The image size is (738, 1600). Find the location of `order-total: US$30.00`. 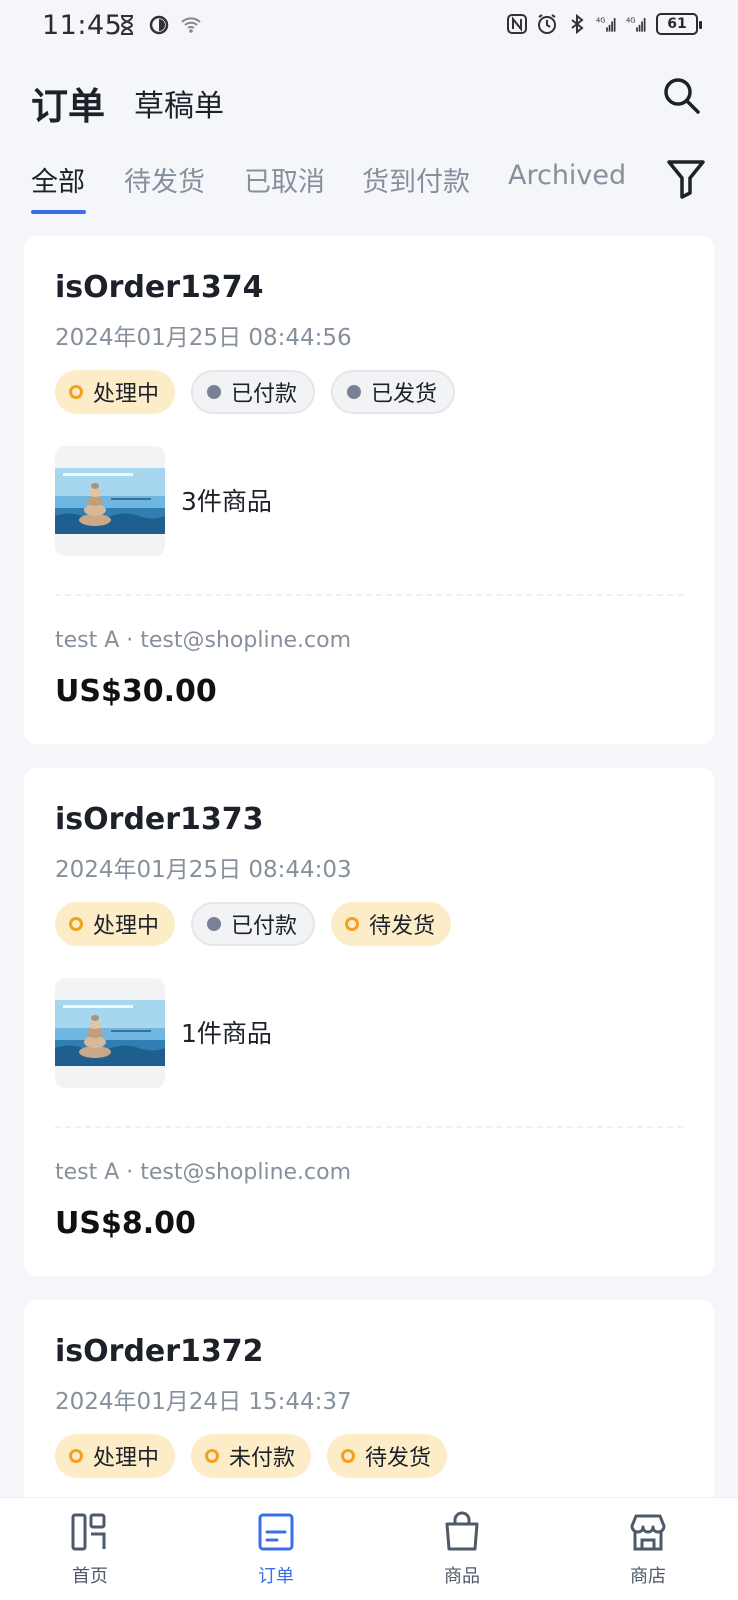

order-total: US$30.00 is located at coordinates (136, 691).